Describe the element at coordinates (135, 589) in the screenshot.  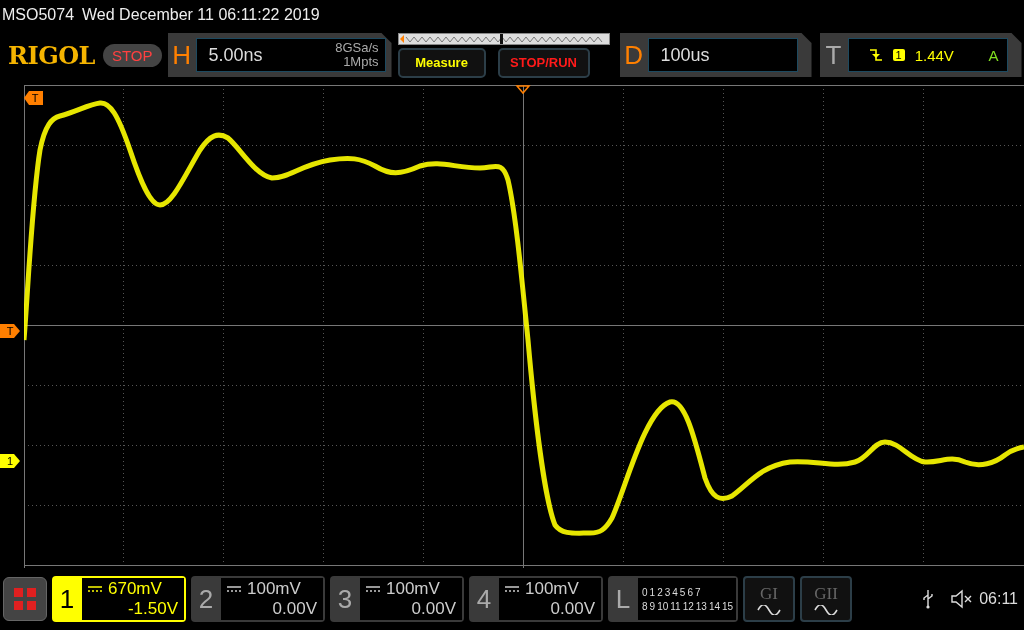
I see `channel-scale: 670mV` at that location.